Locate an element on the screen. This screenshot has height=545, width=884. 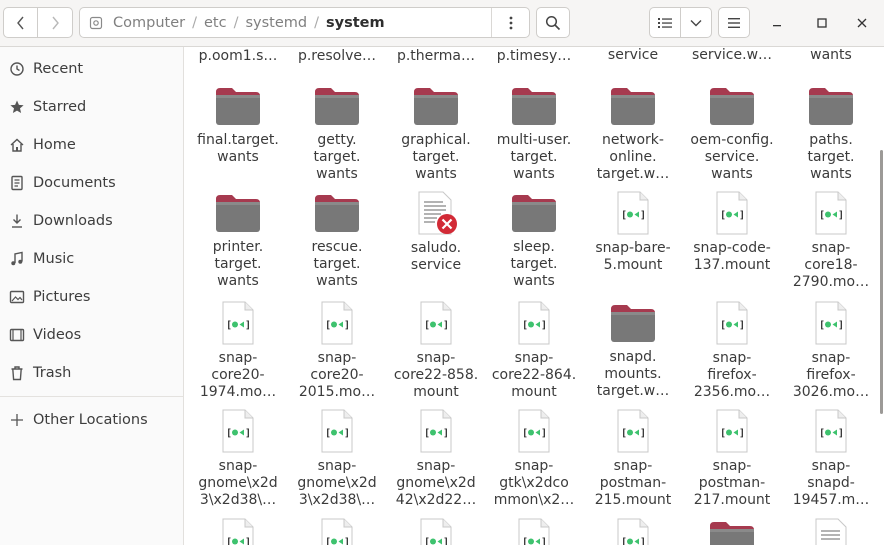
sidebar-divider is located at coordinates (91, 396).